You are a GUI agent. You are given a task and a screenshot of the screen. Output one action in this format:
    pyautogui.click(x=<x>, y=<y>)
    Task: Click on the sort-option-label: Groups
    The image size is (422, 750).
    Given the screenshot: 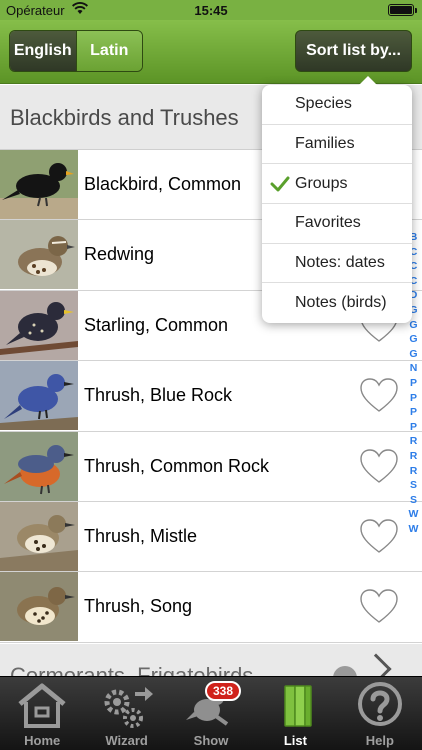 What is the action you would take?
    pyautogui.click(x=321, y=183)
    